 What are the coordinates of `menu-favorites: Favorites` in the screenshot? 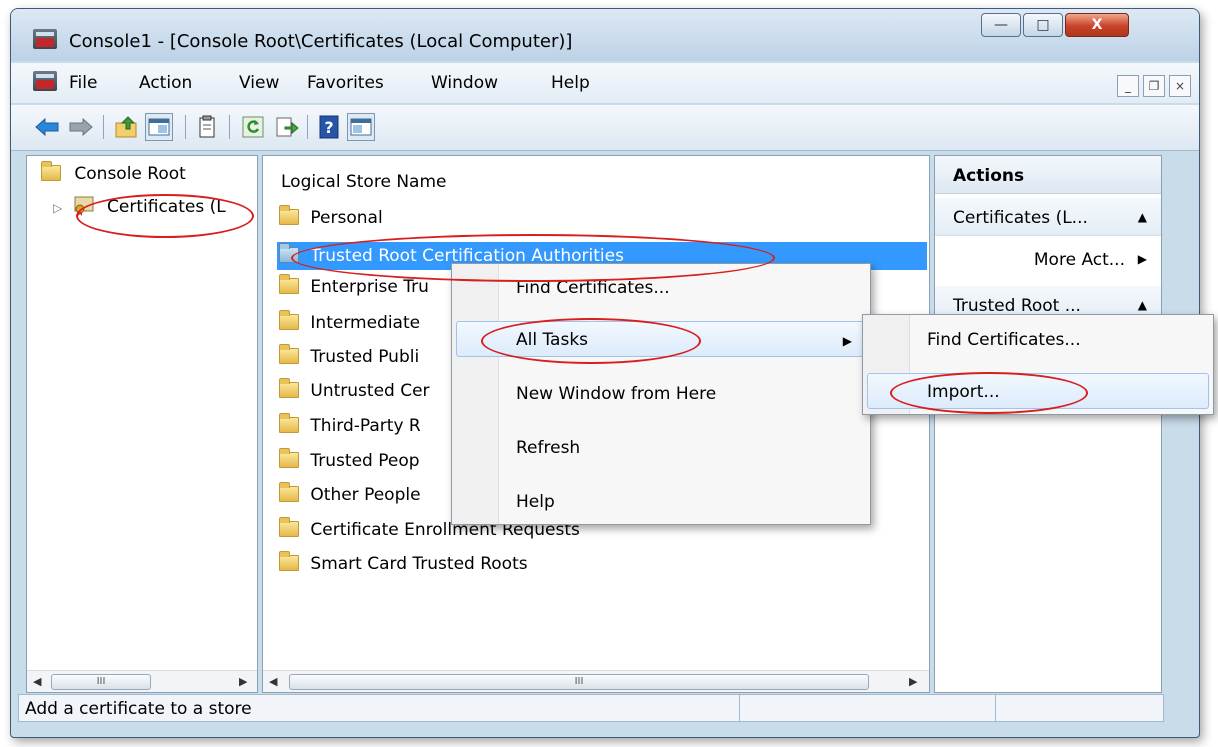 It's located at (345, 83).